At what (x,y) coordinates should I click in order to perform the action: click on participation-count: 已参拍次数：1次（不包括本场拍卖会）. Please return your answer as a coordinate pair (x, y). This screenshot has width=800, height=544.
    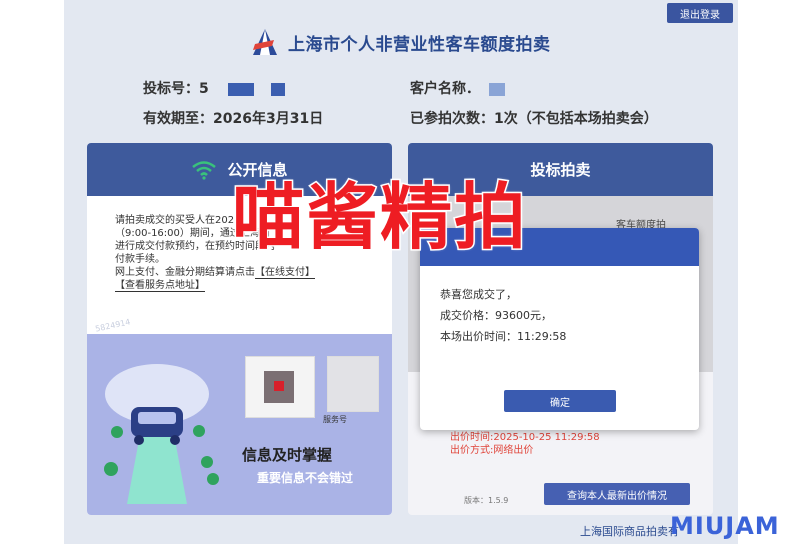
    Looking at the image, I should click on (534, 119).